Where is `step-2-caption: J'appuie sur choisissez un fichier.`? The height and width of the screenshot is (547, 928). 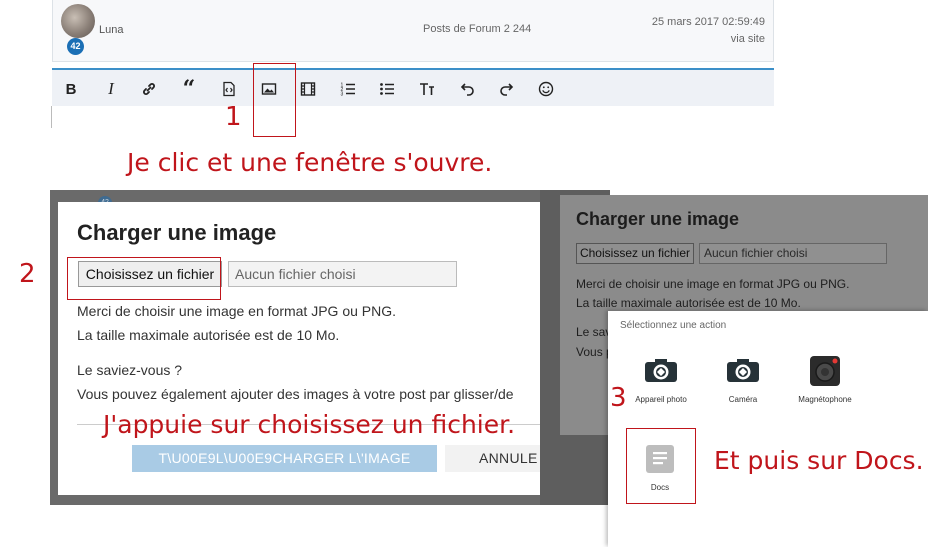
step-2-caption: J'appuie sur choisissez un fichier. is located at coordinates (309, 424).